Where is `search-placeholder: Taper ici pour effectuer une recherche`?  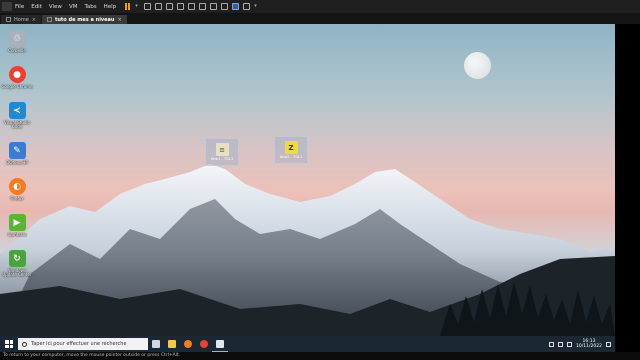
search-placeholder: Taper ici pour effectuer une recherche is located at coordinates (79, 344).